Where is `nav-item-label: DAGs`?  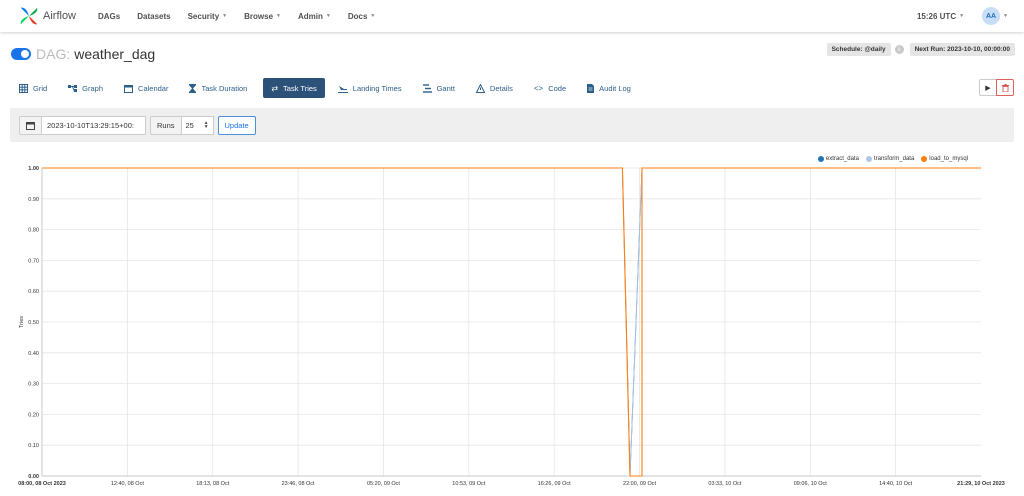
nav-item-label: DAGs is located at coordinates (109, 16).